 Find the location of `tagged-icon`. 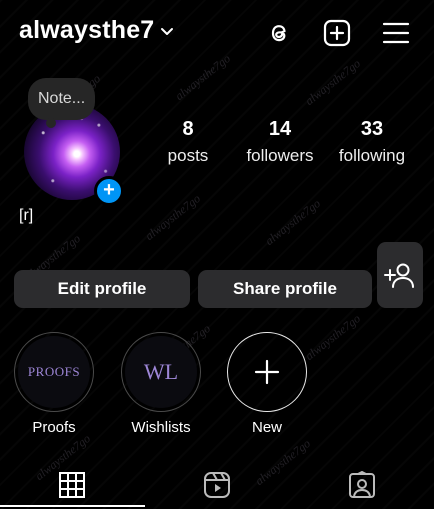

tagged-icon is located at coordinates (362, 485).